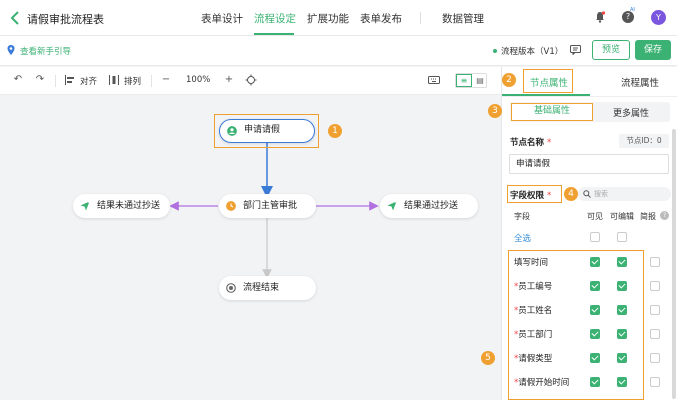 The width and height of the screenshot is (677, 400). Describe the element at coordinates (464, 80) in the screenshot. I see `list-view-icon: ≡` at that location.